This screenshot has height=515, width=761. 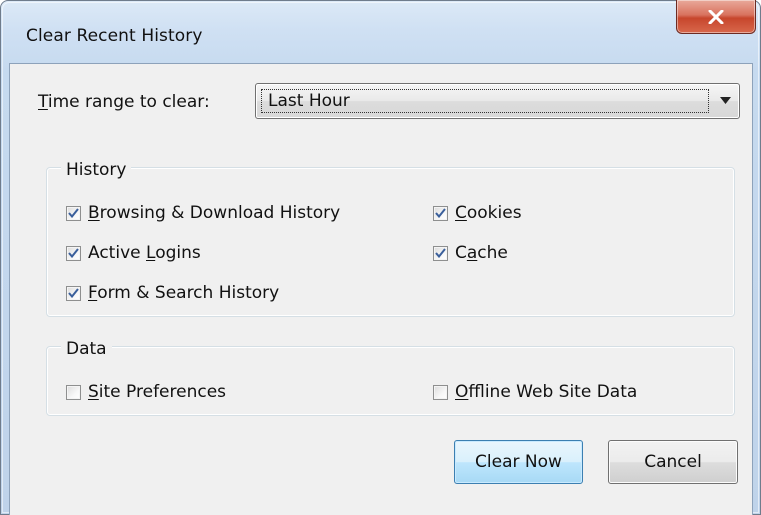 What do you see at coordinates (188, 293) in the screenshot?
I see `label-text: orm & Search History` at bounding box center [188, 293].